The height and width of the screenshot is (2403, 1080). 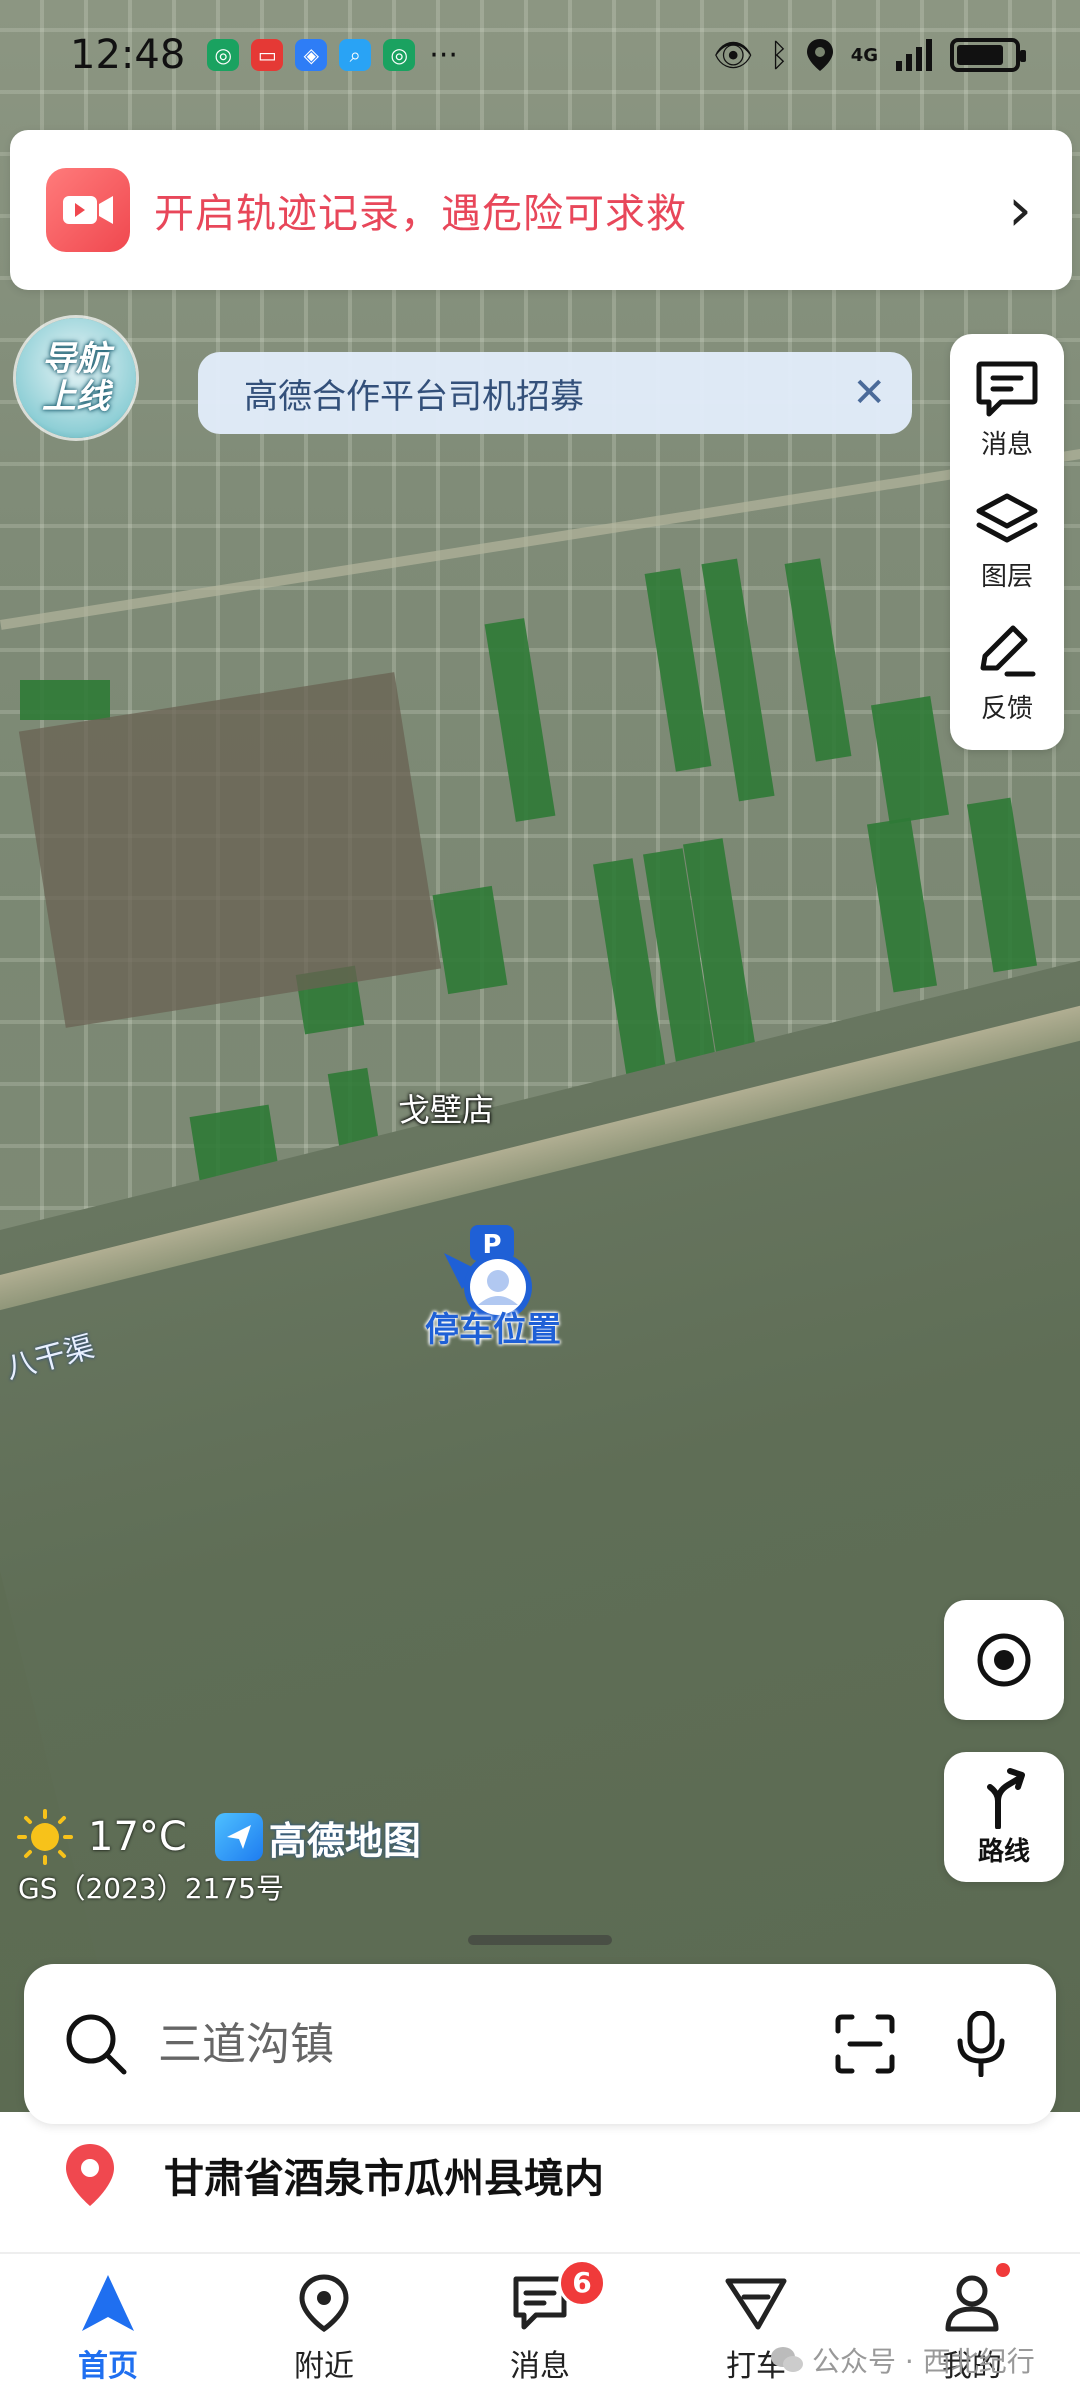 I want to click on current-location-row: 甘肃省酒泉市瓜州县境内, so click(x=332, y=2175).